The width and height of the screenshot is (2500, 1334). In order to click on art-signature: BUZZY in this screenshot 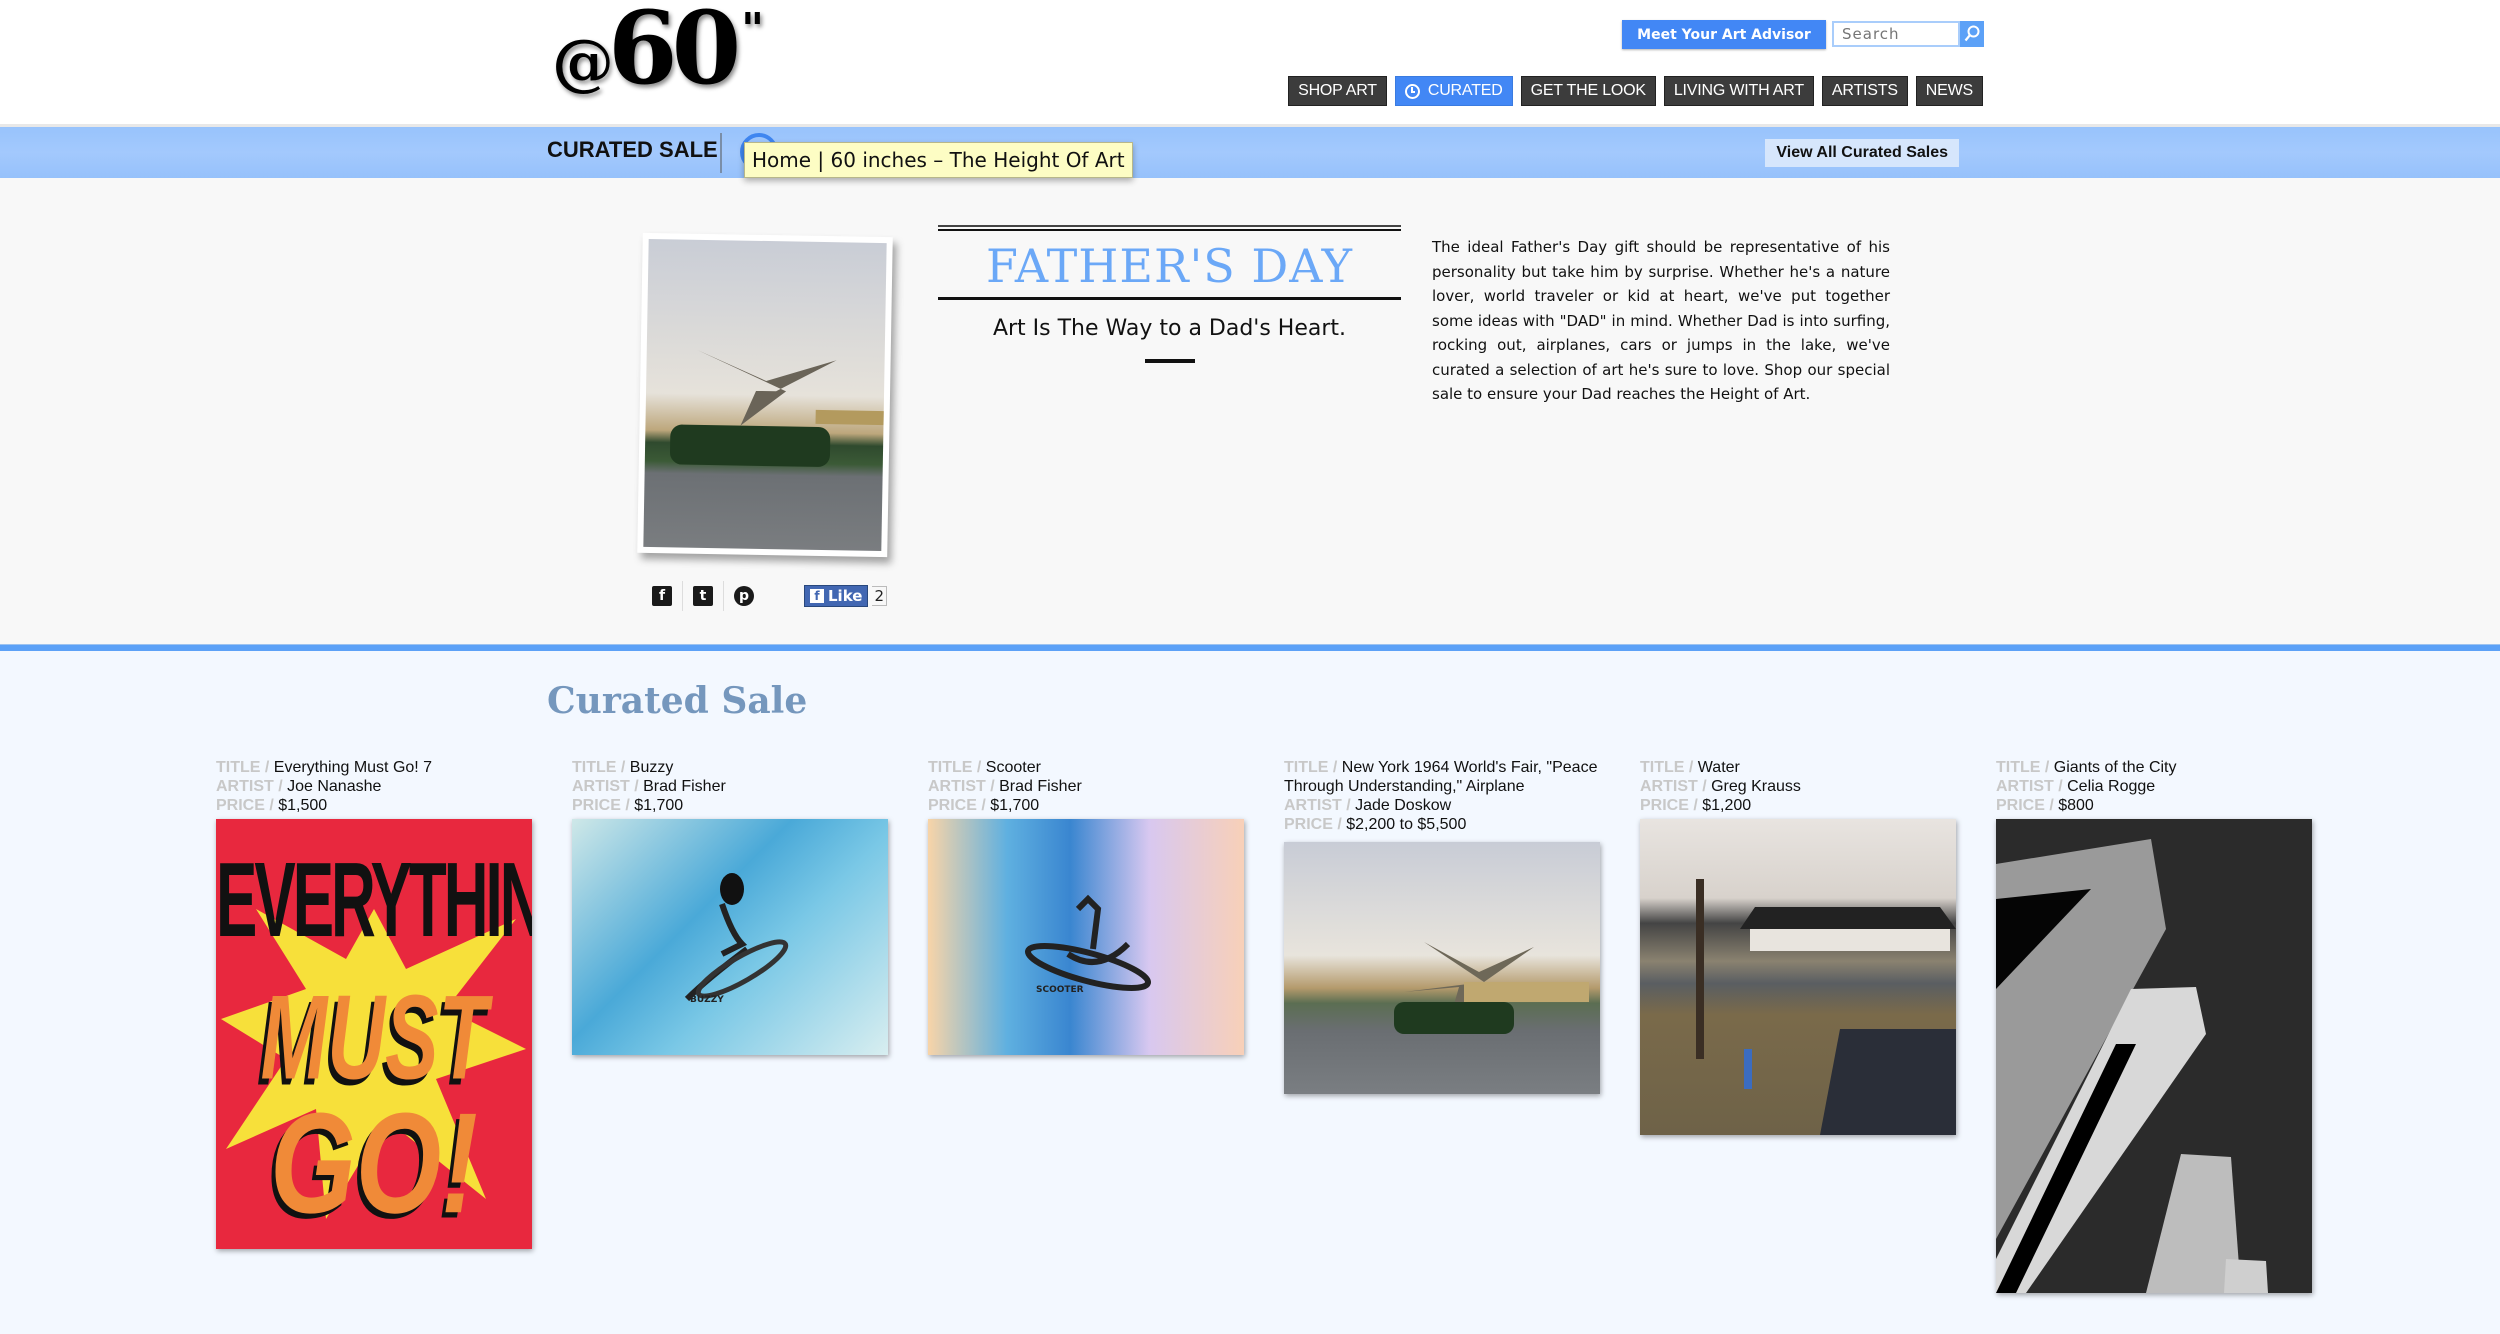, I will do `click(707, 1000)`.